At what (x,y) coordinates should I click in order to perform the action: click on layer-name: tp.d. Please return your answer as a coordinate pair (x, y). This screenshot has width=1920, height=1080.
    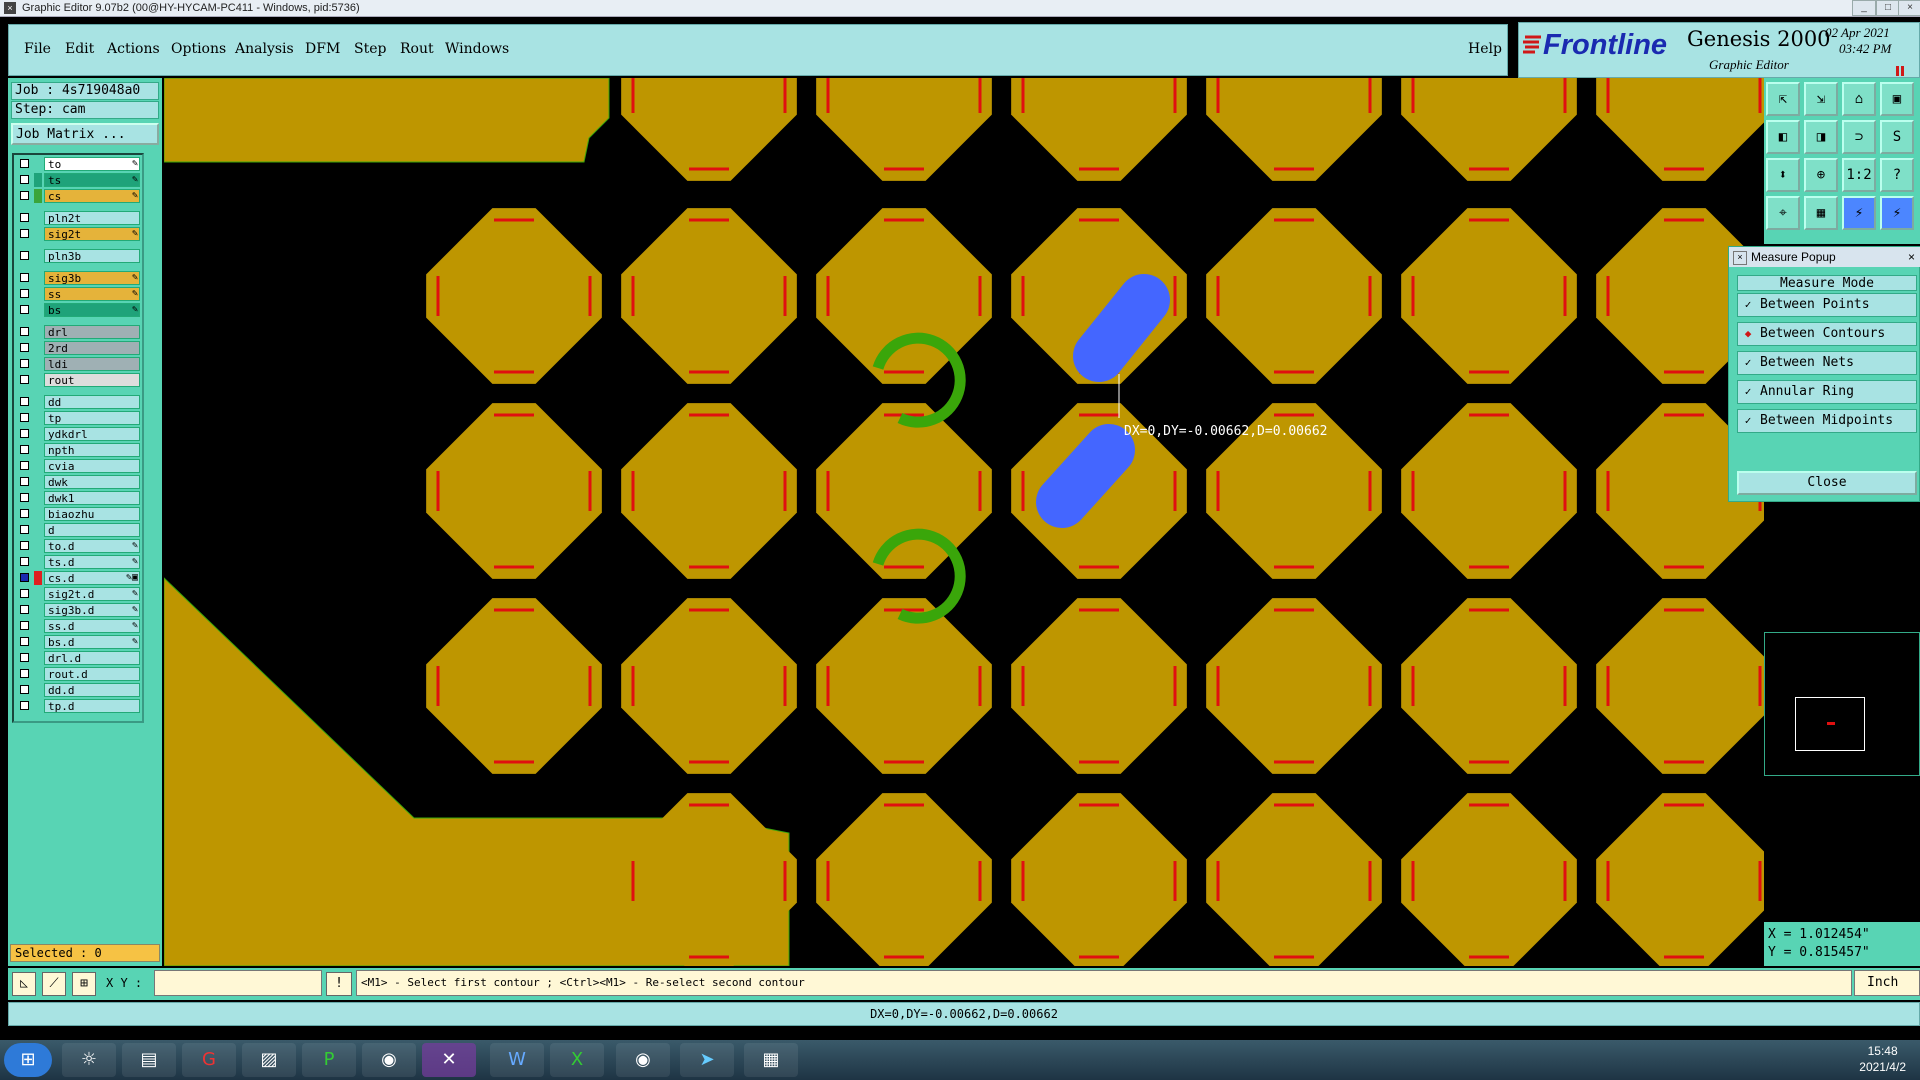
    Looking at the image, I should click on (92, 706).